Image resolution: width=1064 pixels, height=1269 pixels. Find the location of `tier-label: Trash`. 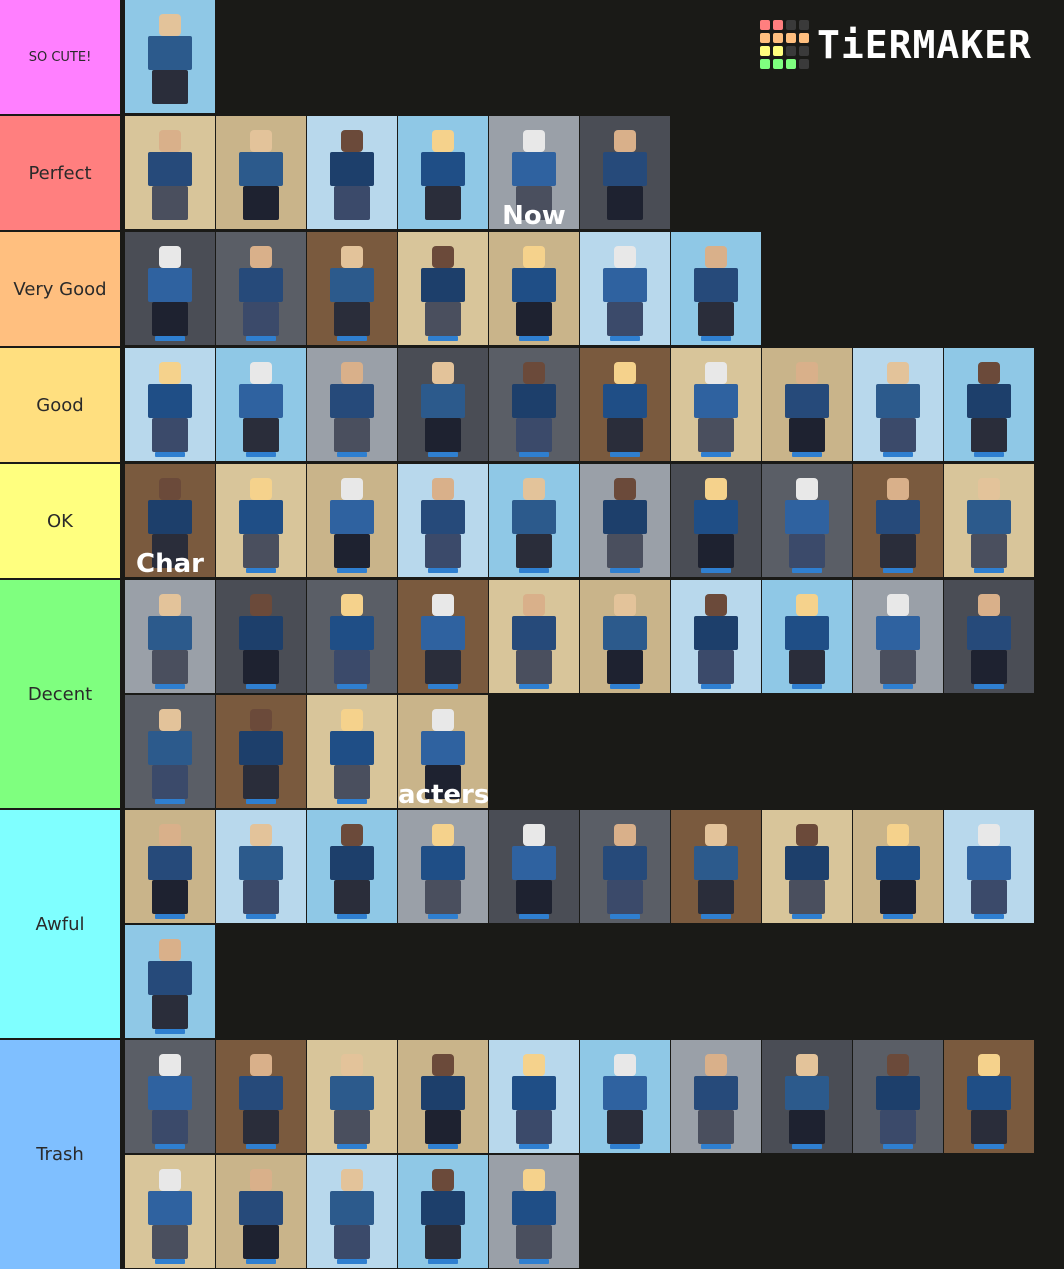

tier-label: Trash is located at coordinates (61, 1154).